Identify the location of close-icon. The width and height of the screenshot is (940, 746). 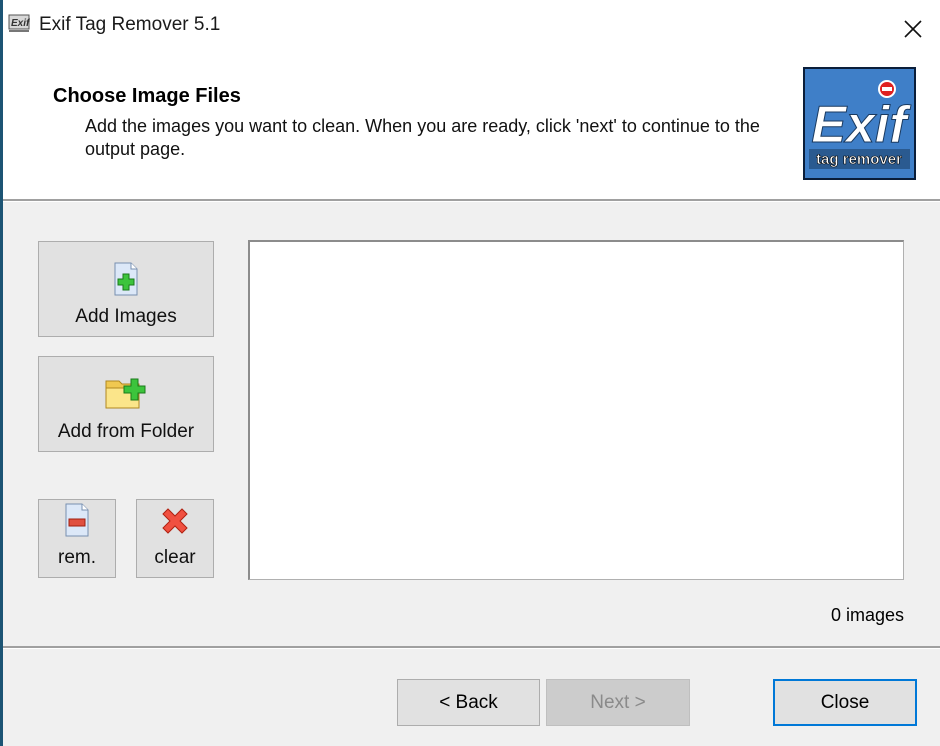
(913, 29).